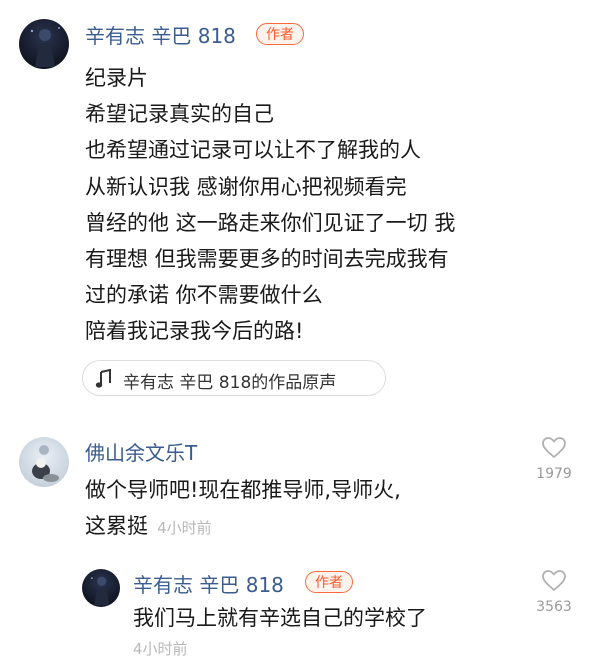 This screenshot has height=666, width=609. I want to click on comment-second-line: 这累挺 4小时前, so click(148, 525).